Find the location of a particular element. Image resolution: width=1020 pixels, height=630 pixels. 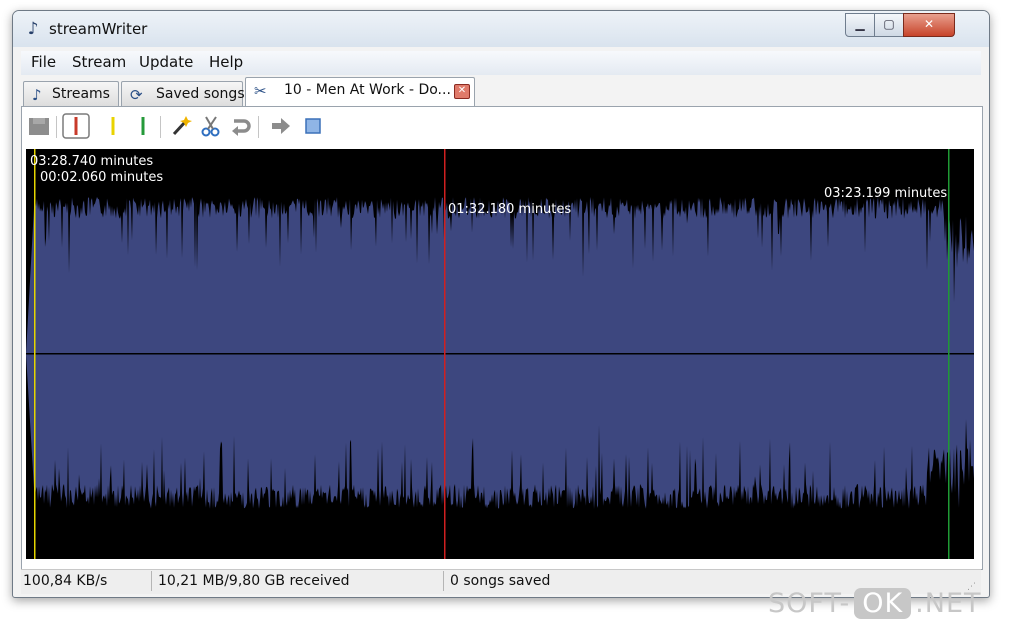

window-title: streamWriter is located at coordinates (98, 29).